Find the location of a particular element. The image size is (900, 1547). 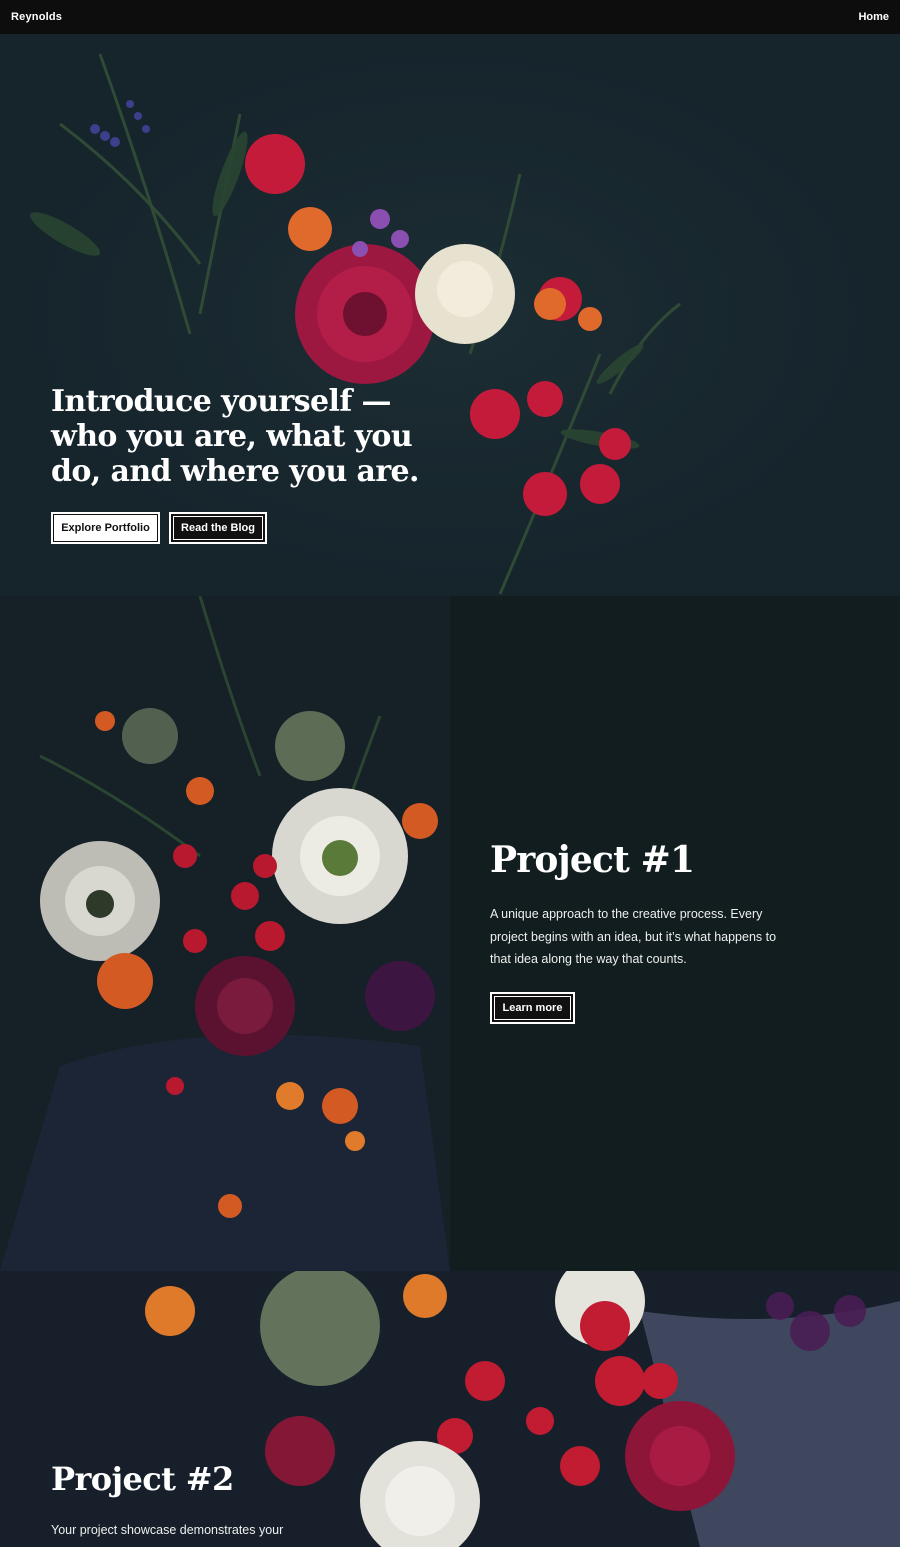

project2-title: Project #2 is located at coordinates (142, 1479).